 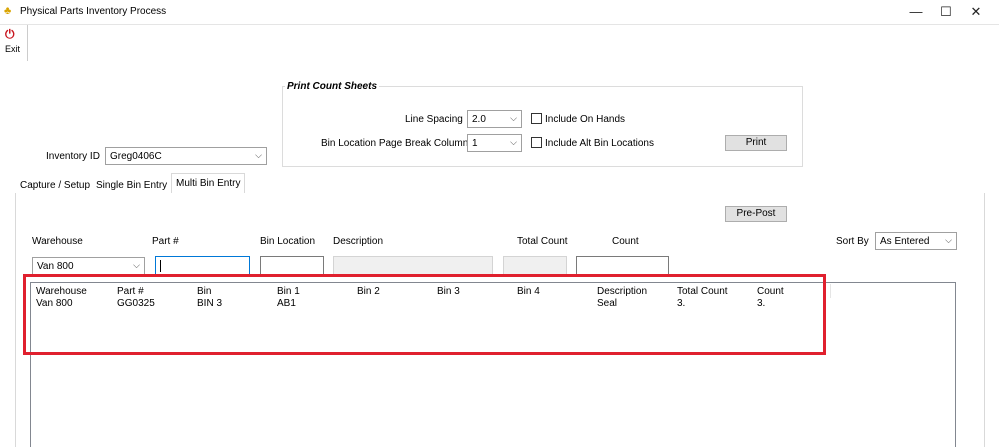 What do you see at coordinates (208, 183) in the screenshot?
I see `tab-multi-bin-entry: Multi Bin Entry` at bounding box center [208, 183].